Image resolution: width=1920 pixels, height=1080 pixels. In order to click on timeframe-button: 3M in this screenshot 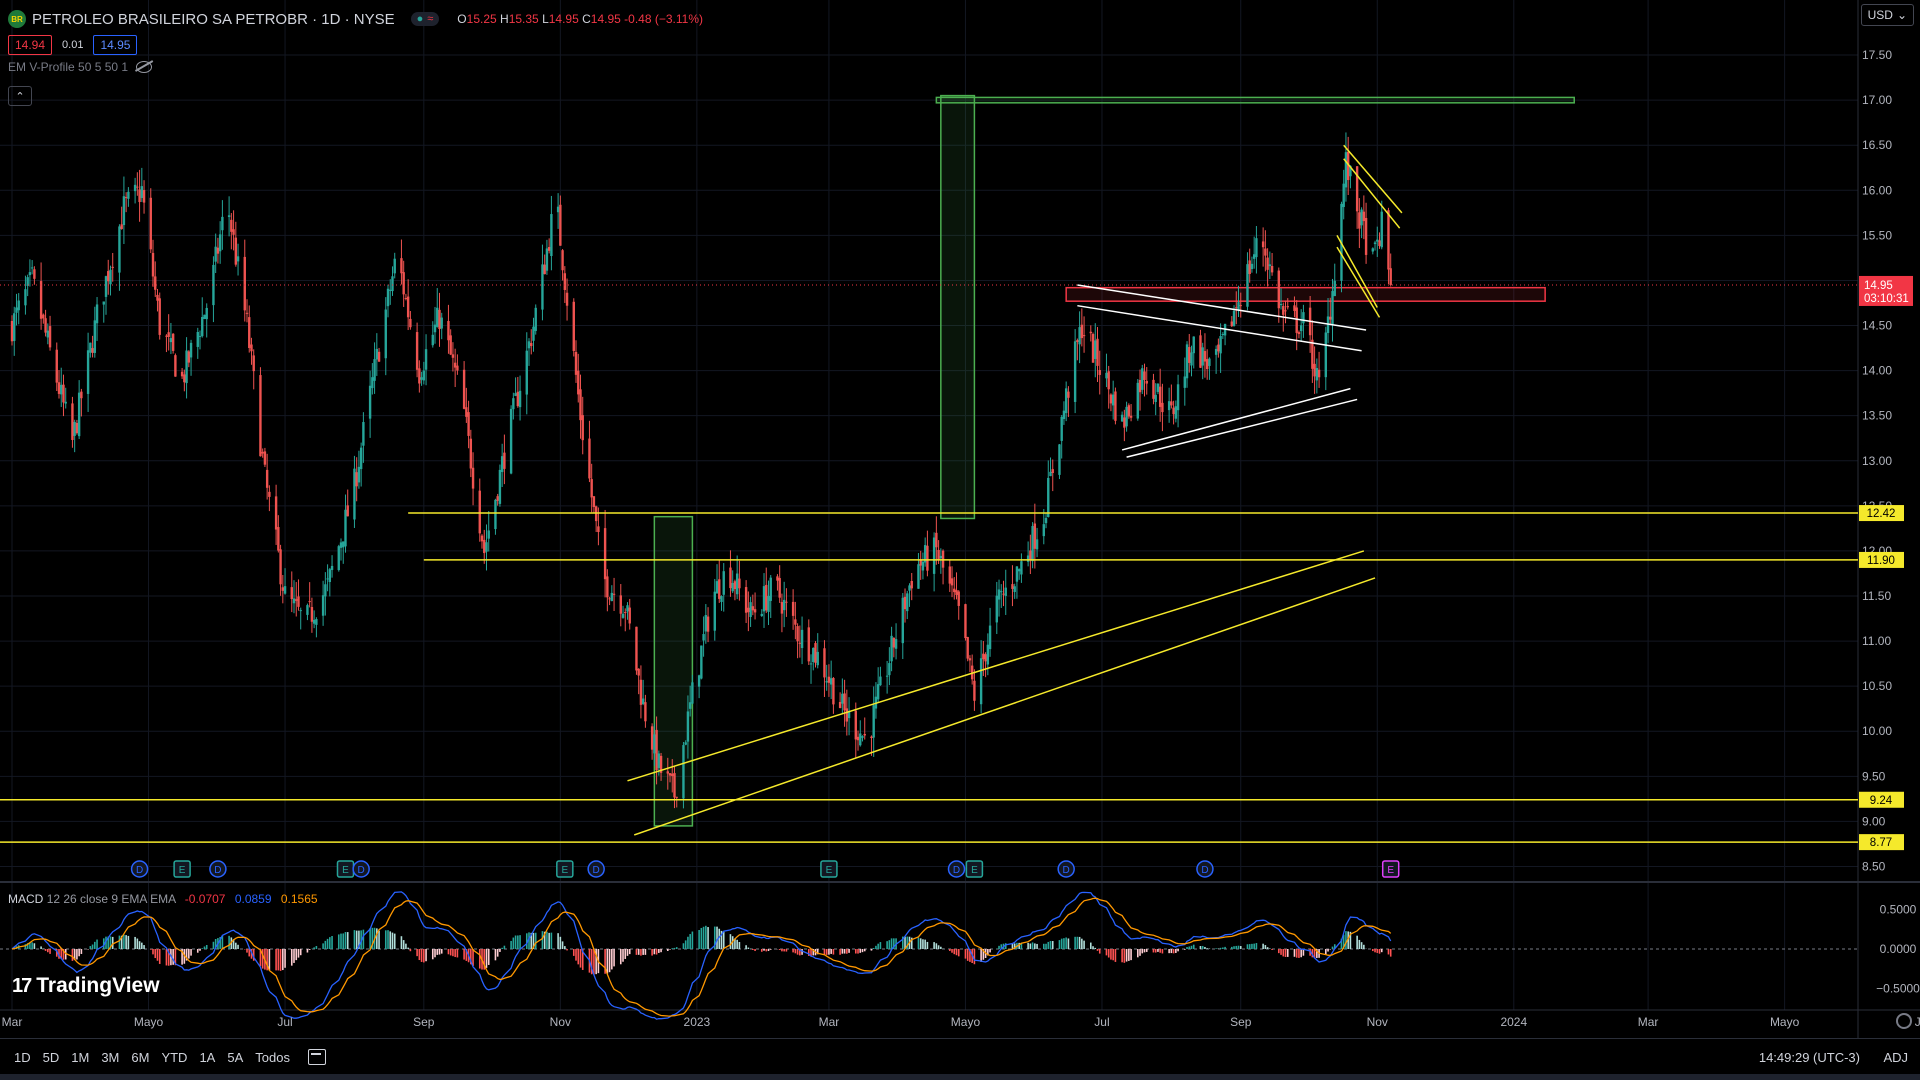, I will do `click(110, 1057)`.